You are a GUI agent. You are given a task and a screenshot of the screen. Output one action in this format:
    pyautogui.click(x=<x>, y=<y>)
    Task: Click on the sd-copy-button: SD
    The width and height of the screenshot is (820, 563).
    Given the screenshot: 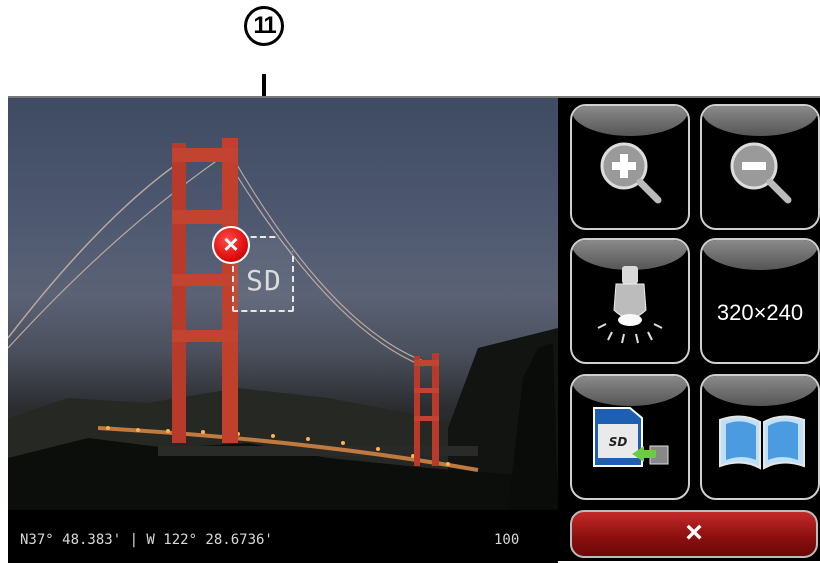 What is the action you would take?
    pyautogui.click(x=630, y=437)
    